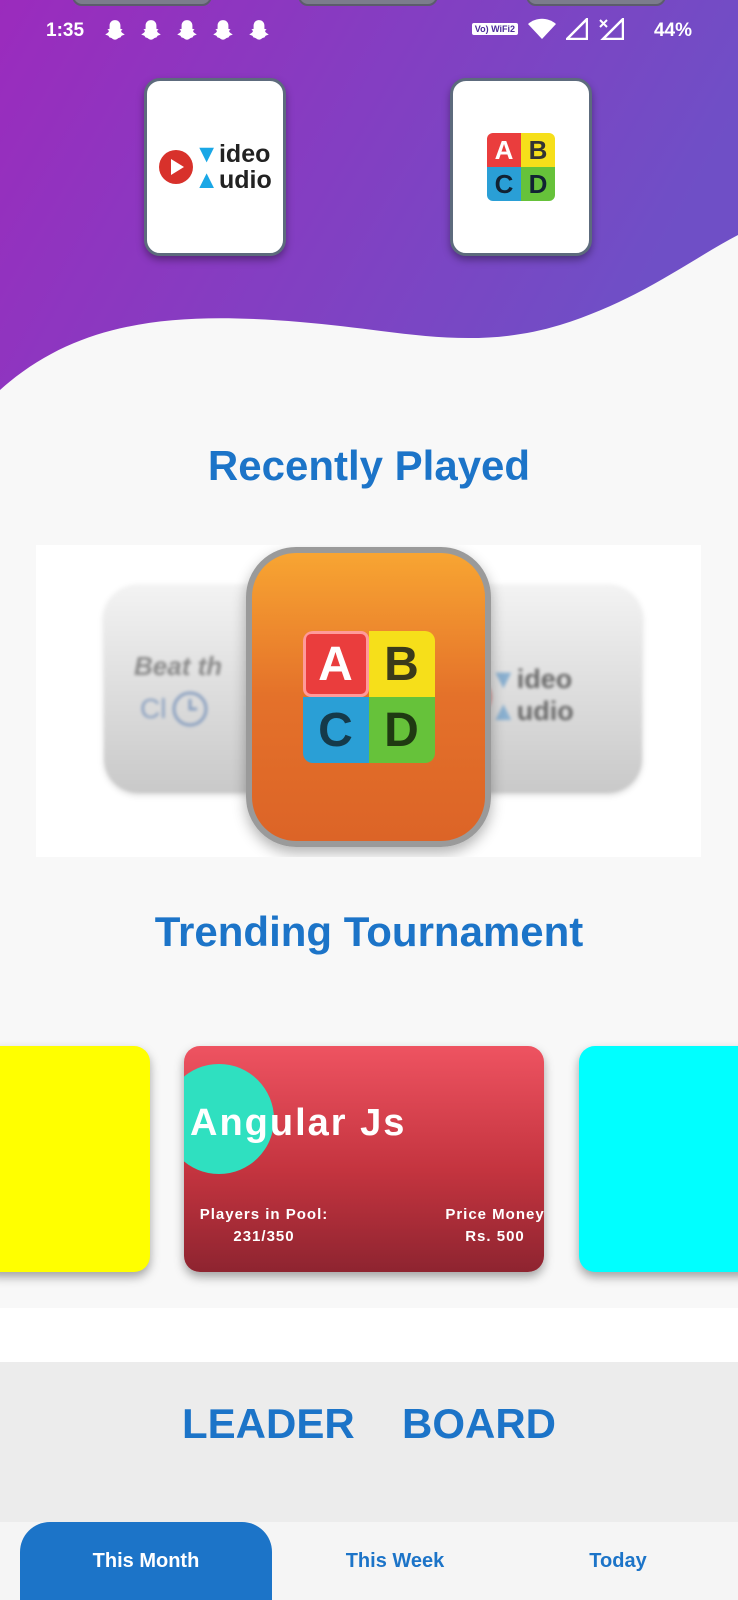 The height and width of the screenshot is (1600, 738). What do you see at coordinates (190, 709) in the screenshot?
I see `clock-icon` at bounding box center [190, 709].